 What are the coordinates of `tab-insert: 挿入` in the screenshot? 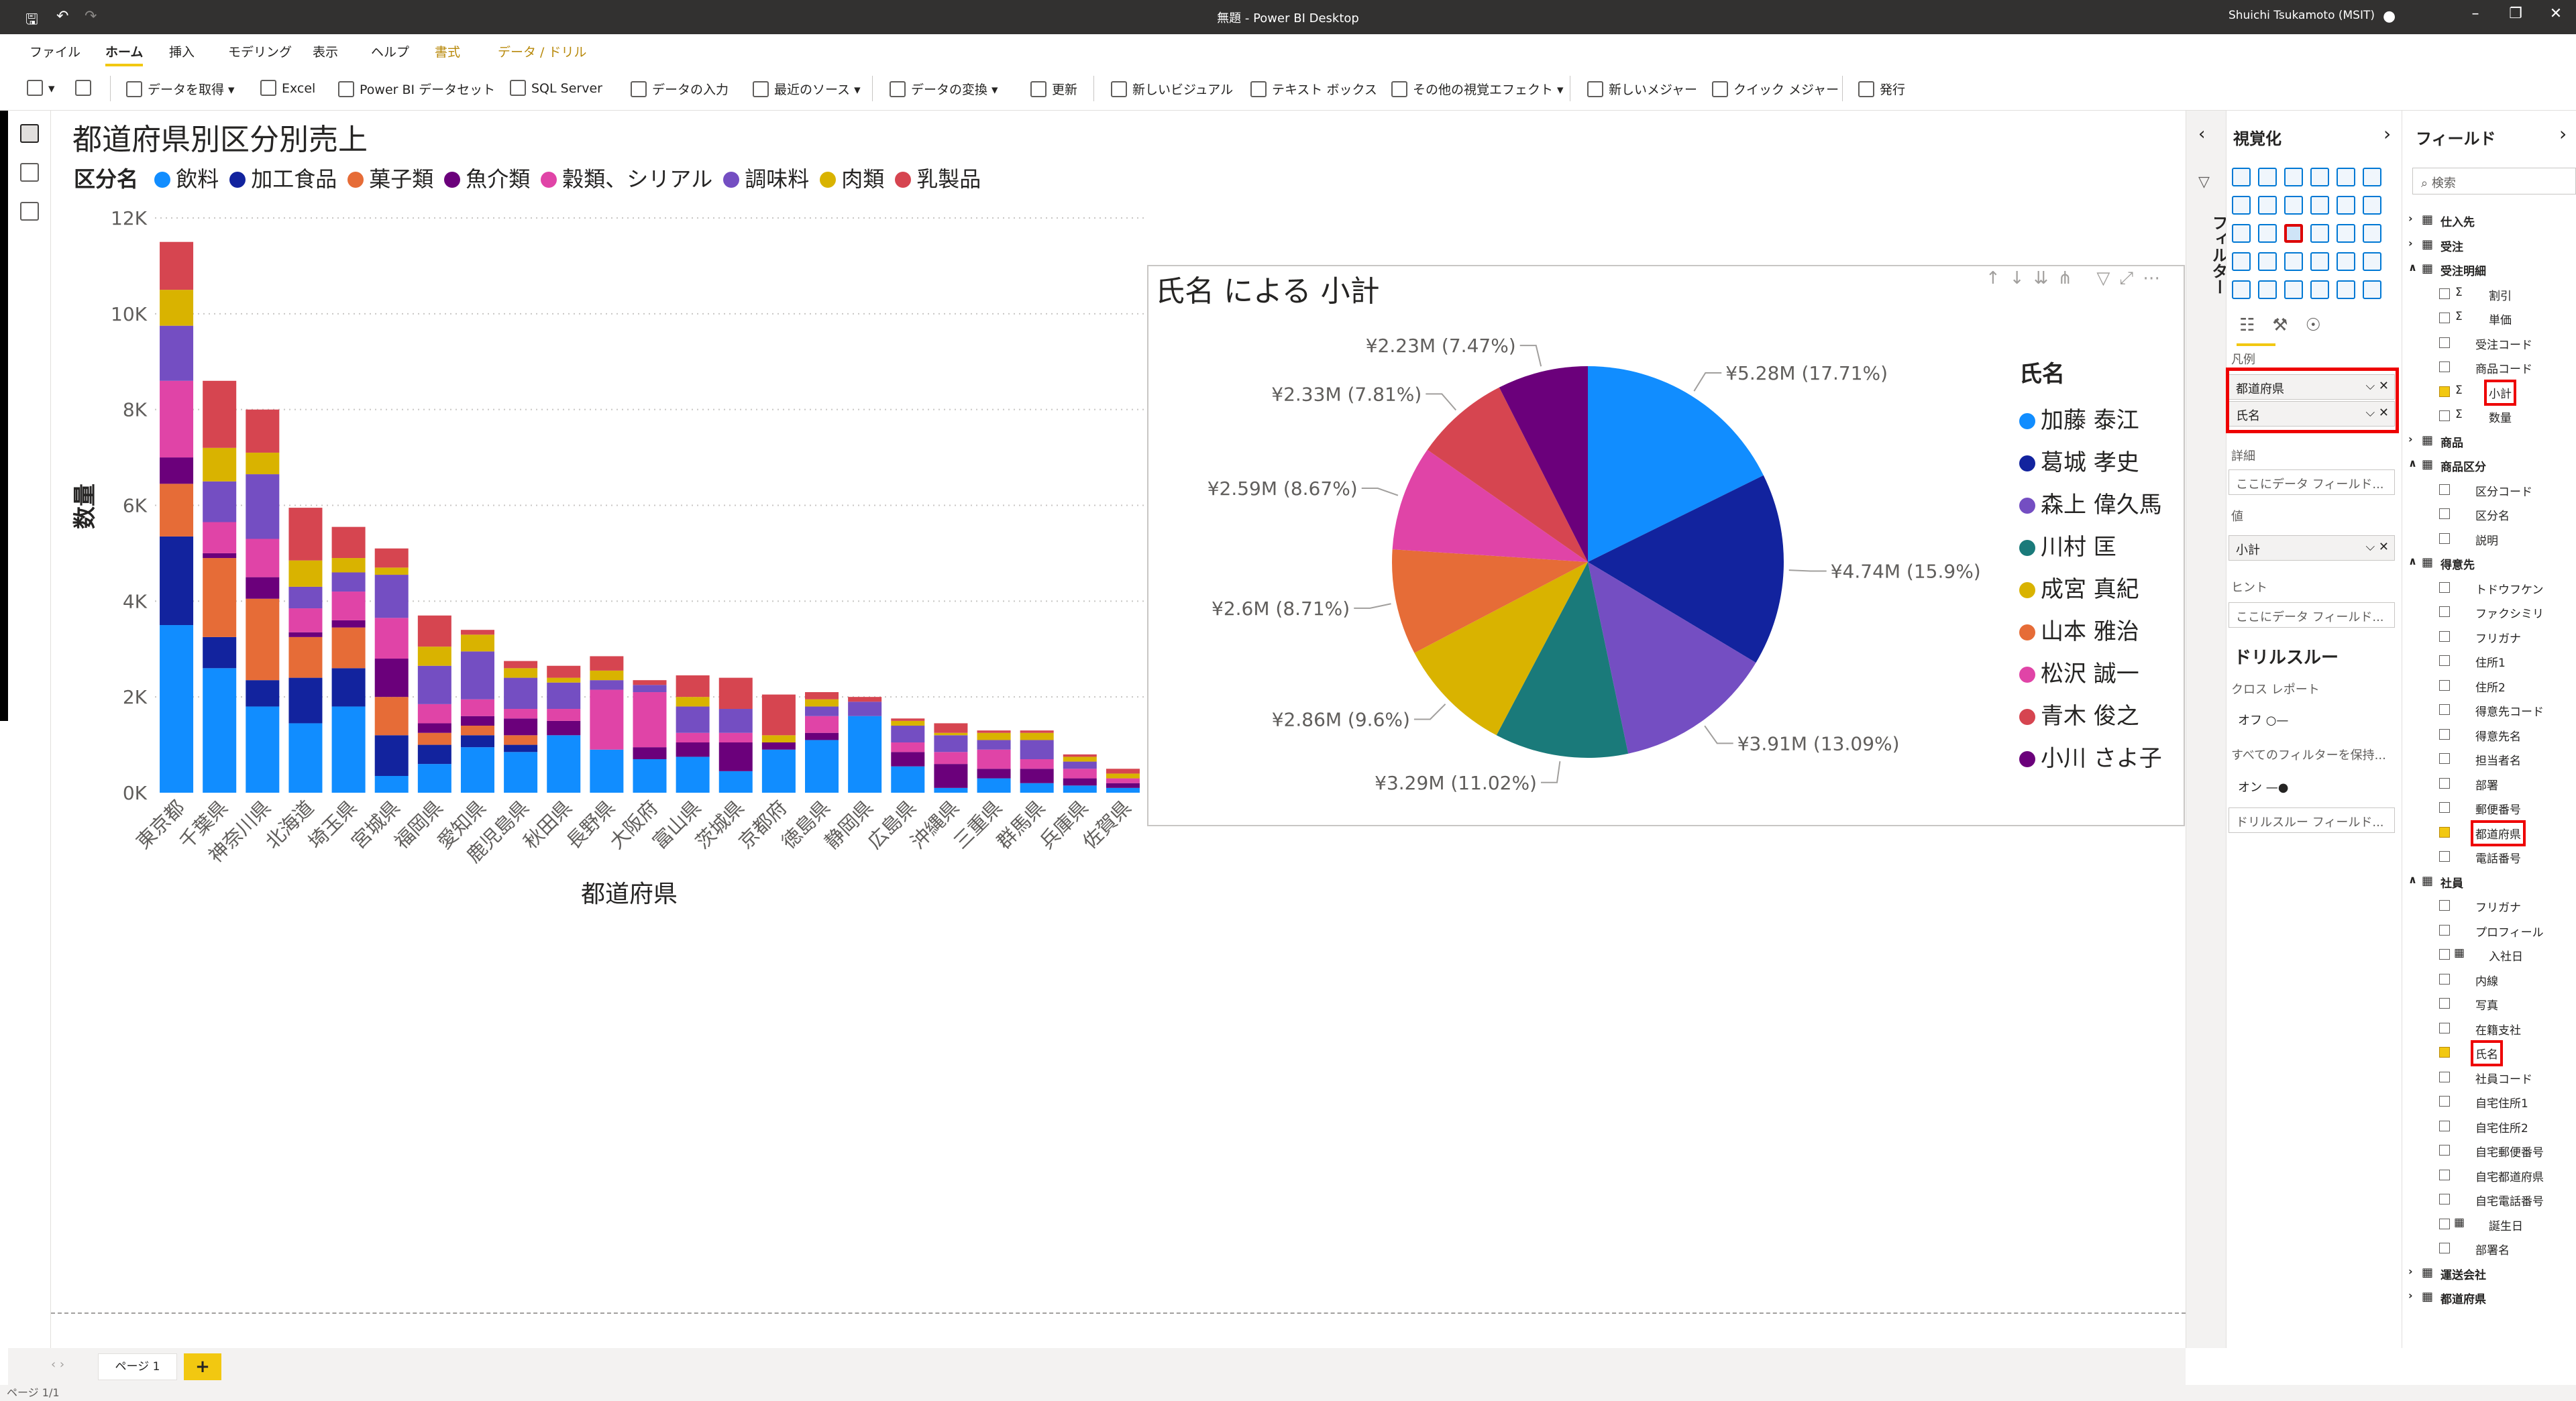 It's located at (182, 51).